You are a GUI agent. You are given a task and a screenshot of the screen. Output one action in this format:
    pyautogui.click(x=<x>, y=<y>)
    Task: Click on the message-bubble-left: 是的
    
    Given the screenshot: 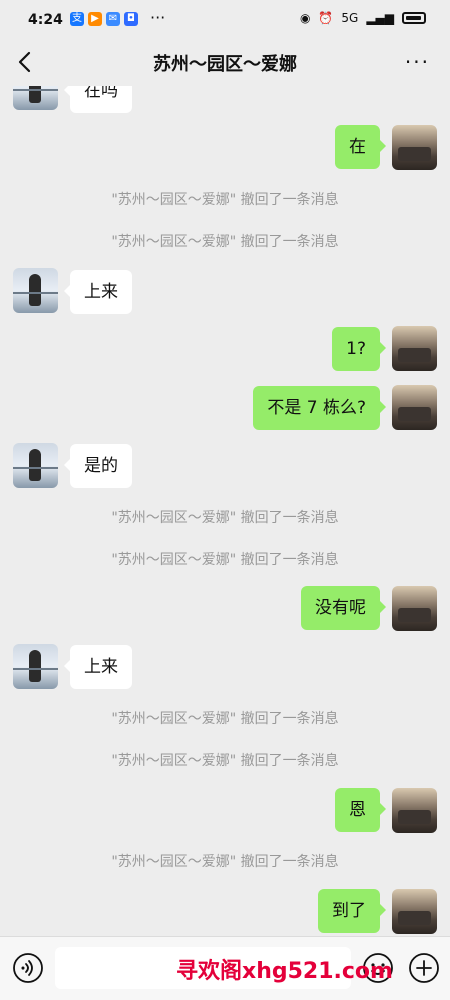 What is the action you would take?
    pyautogui.click(x=98, y=466)
    